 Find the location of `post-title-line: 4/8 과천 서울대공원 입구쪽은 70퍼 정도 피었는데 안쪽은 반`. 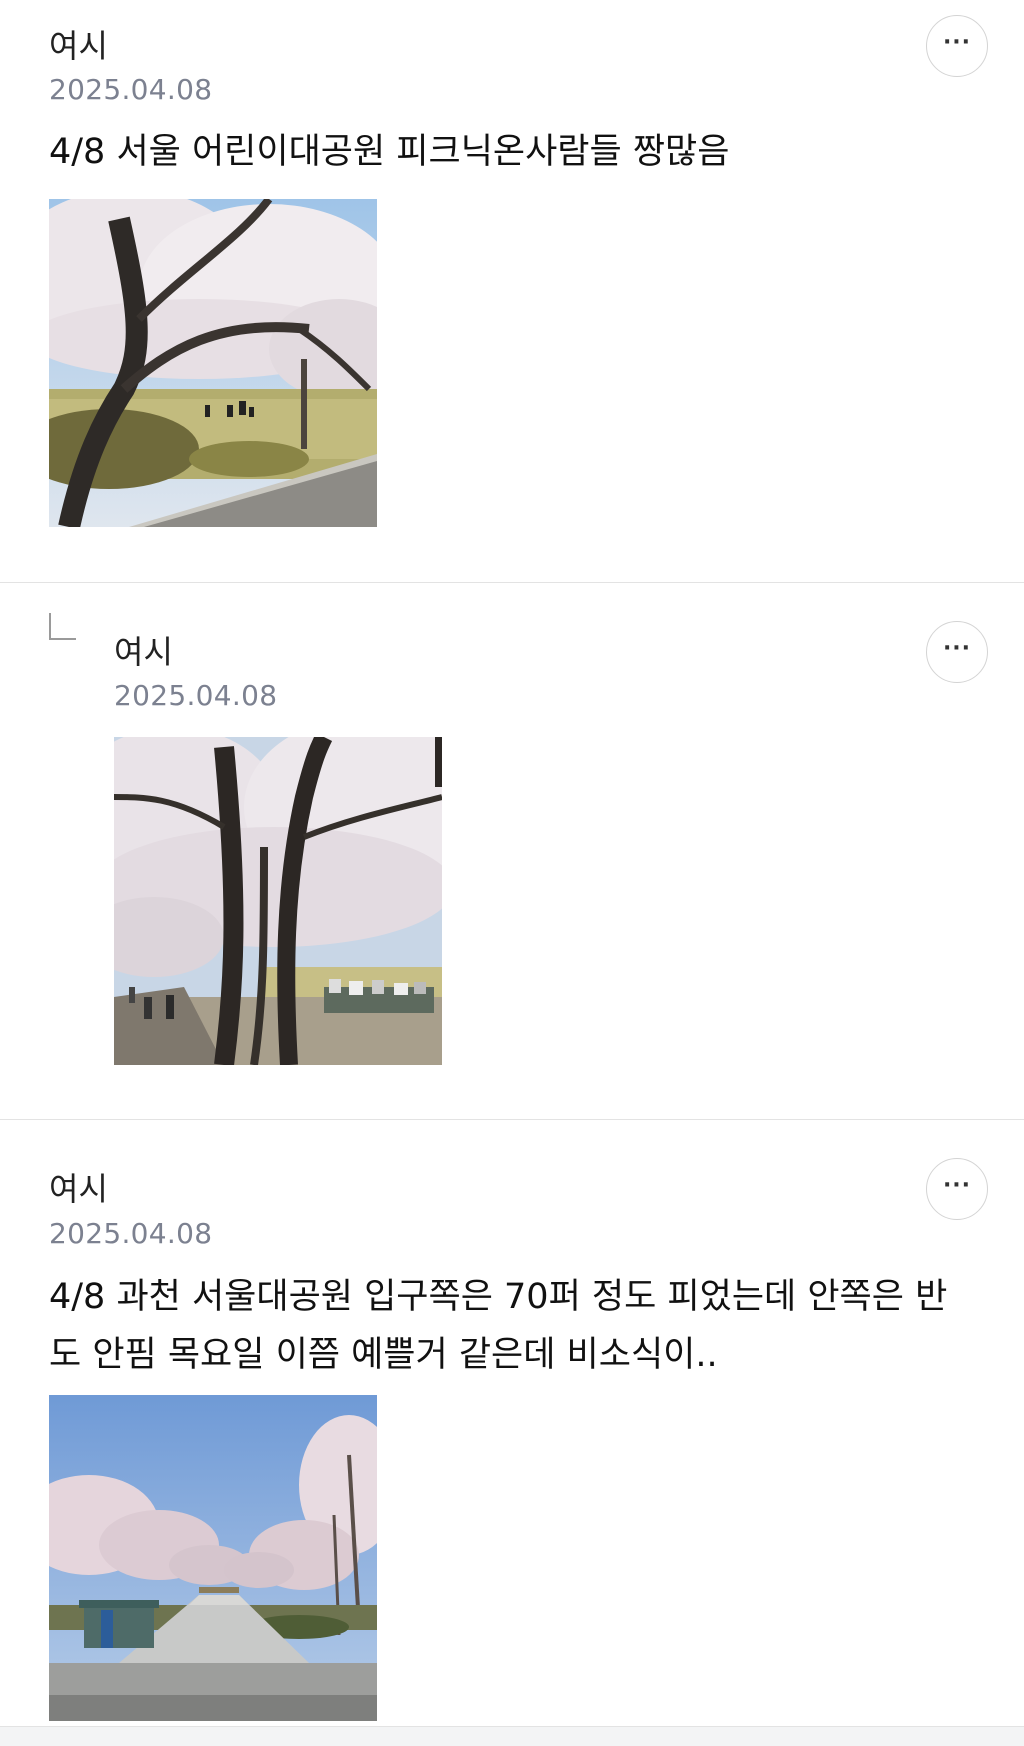

post-title-line: 4/8 과천 서울대공원 입구쪽은 70퍼 정도 피었는데 안쪽은 반 is located at coordinates (498, 1297).